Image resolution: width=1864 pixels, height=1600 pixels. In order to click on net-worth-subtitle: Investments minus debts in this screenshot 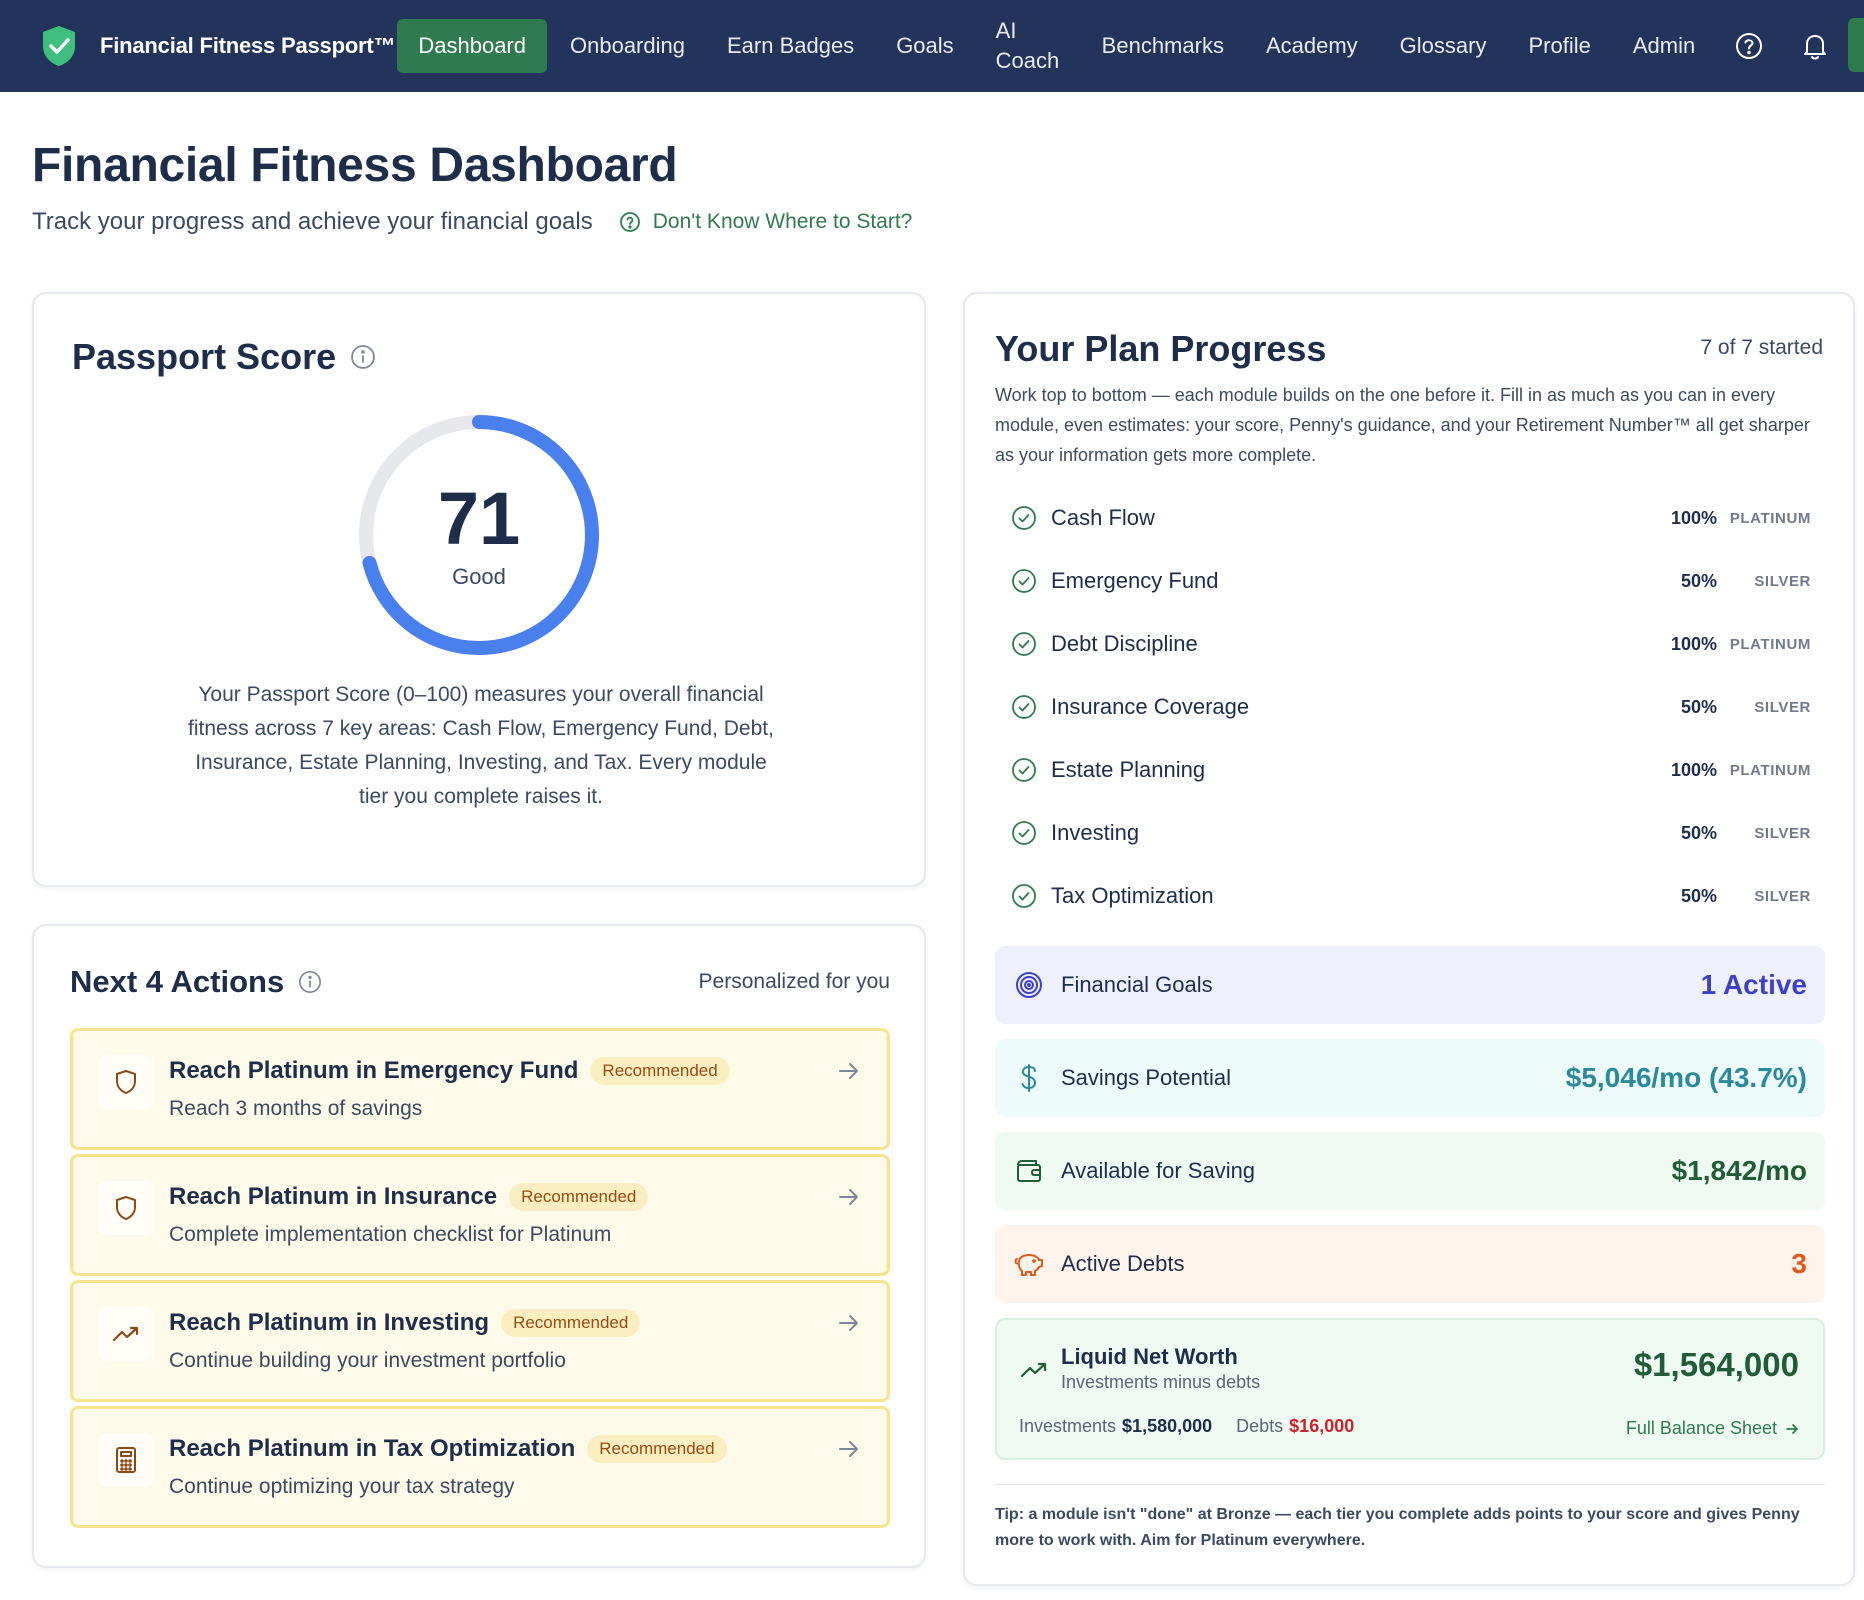, I will do `click(1161, 1382)`.